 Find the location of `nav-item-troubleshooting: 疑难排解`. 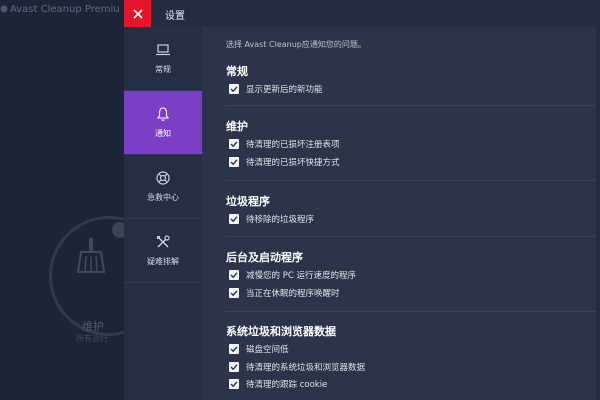

nav-item-troubleshooting: 疑难排解 is located at coordinates (163, 251).